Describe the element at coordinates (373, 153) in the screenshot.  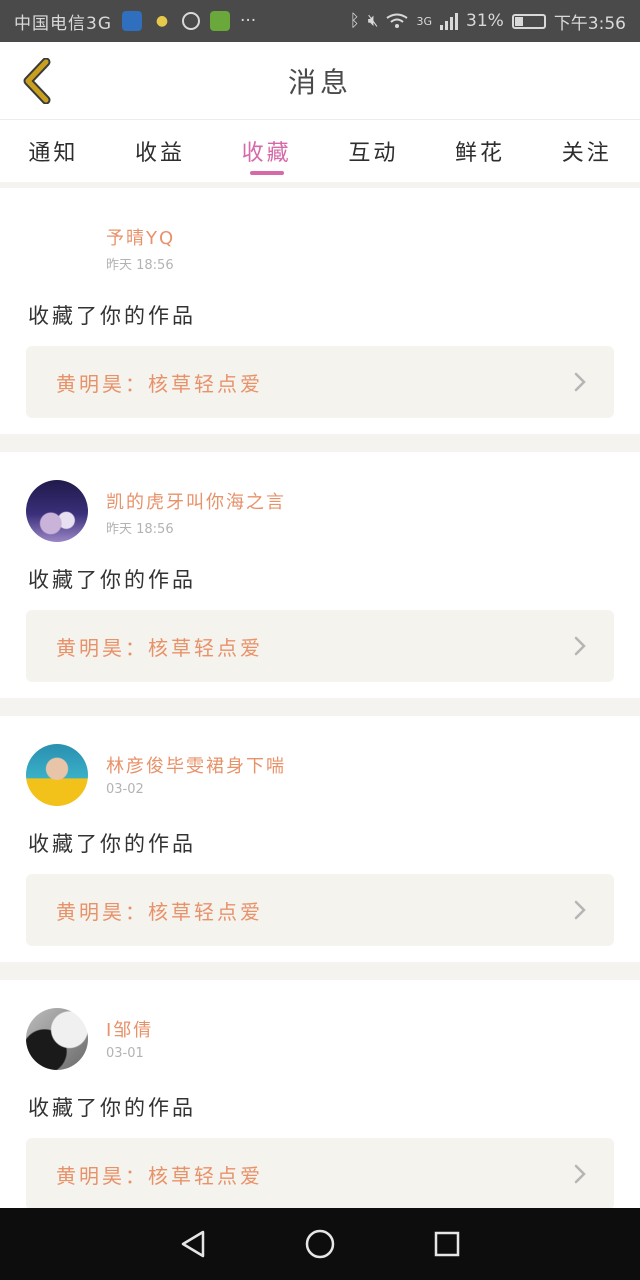
I see `tab-label: 互动` at that location.